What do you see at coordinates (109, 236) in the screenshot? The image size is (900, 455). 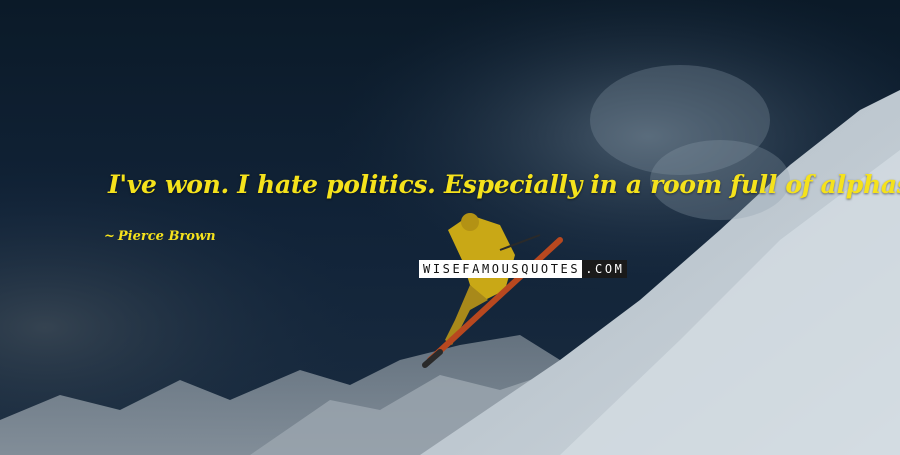 I see `author-dash: ~` at bounding box center [109, 236].